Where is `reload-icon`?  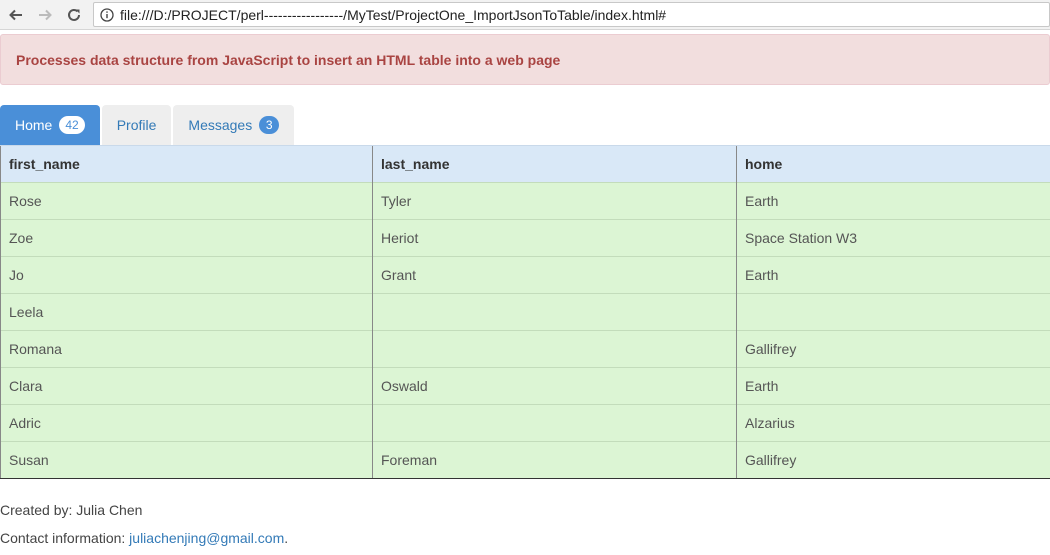
reload-icon is located at coordinates (74, 14).